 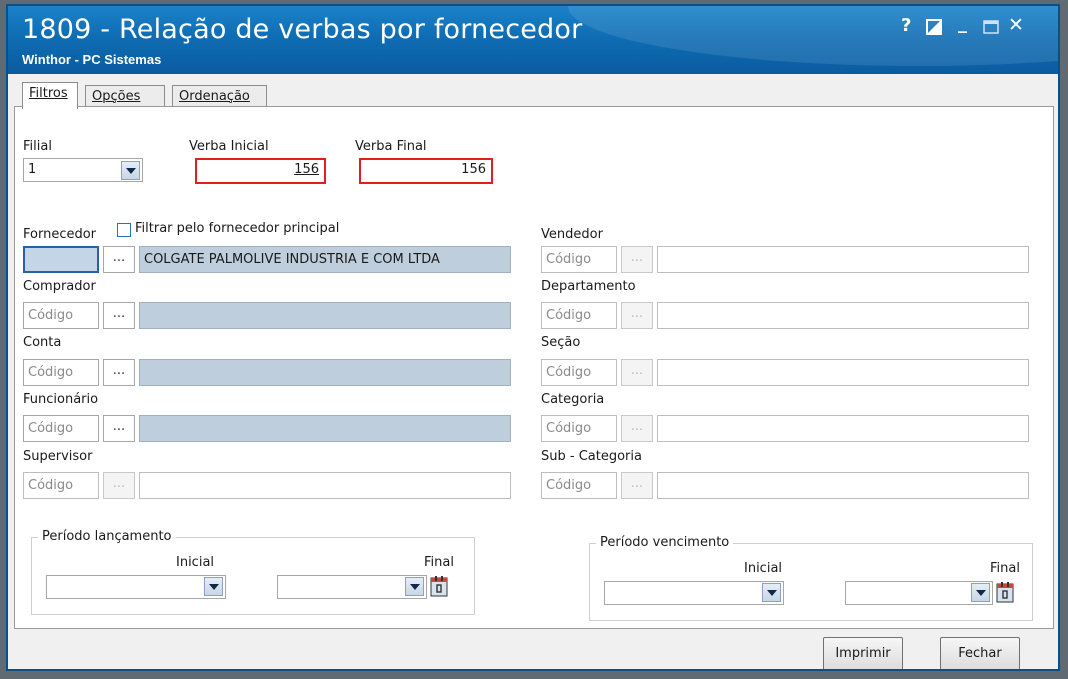 What do you see at coordinates (325, 259) in the screenshot?
I see `fornecedor-name-field: COLGATE PALMOLIVE INDUSTRIA E COM LTDA` at bounding box center [325, 259].